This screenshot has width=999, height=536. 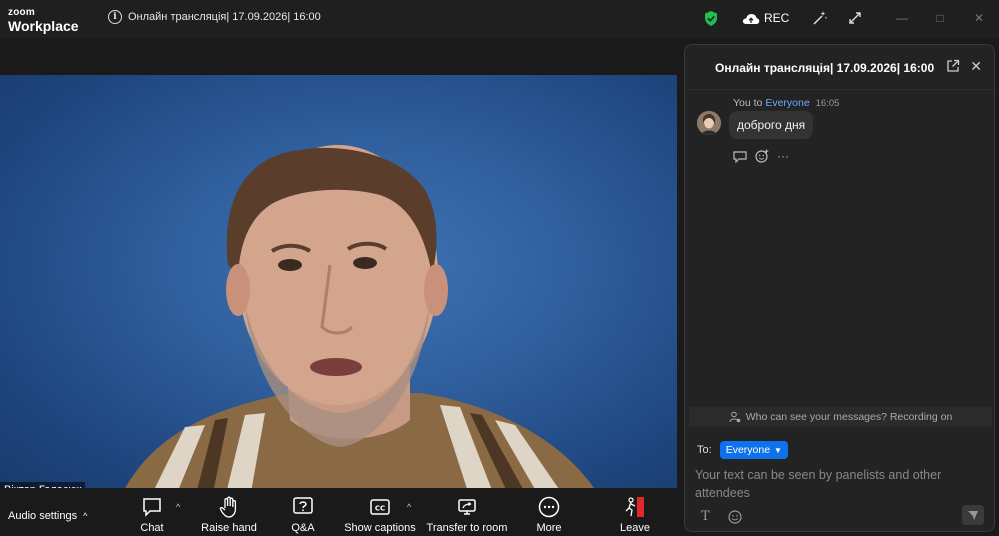 I want to click on rec-label: REC, so click(x=777, y=18).